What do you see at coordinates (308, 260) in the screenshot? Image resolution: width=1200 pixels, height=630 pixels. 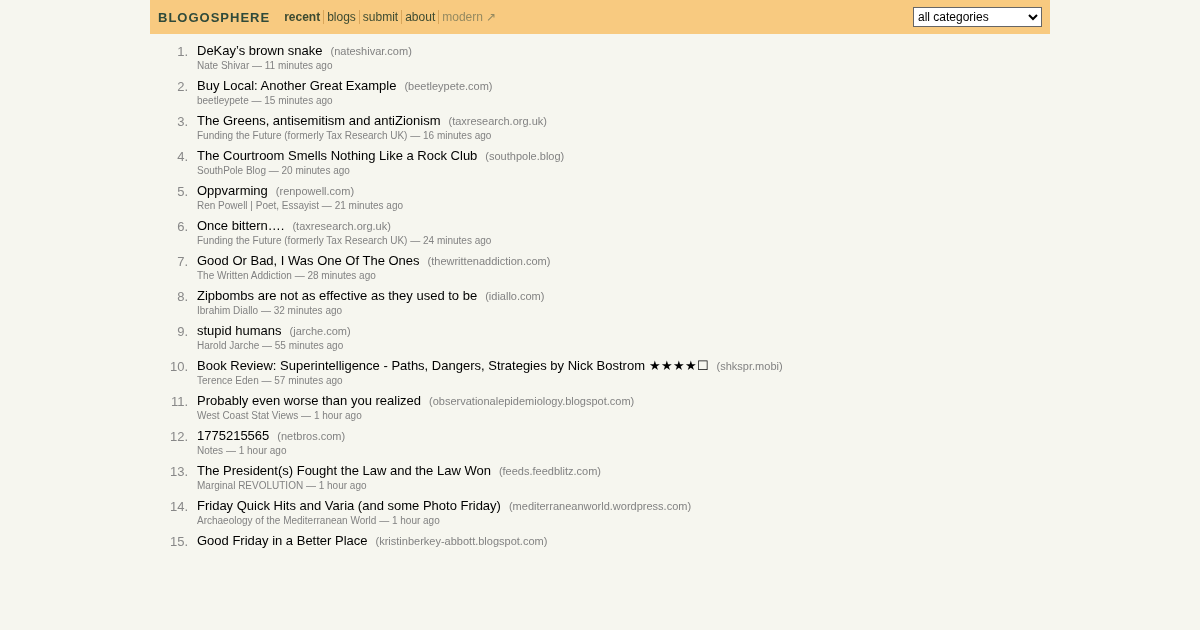 I see `post-title-link: Good Or Bad, I Was One Of The Ones` at bounding box center [308, 260].